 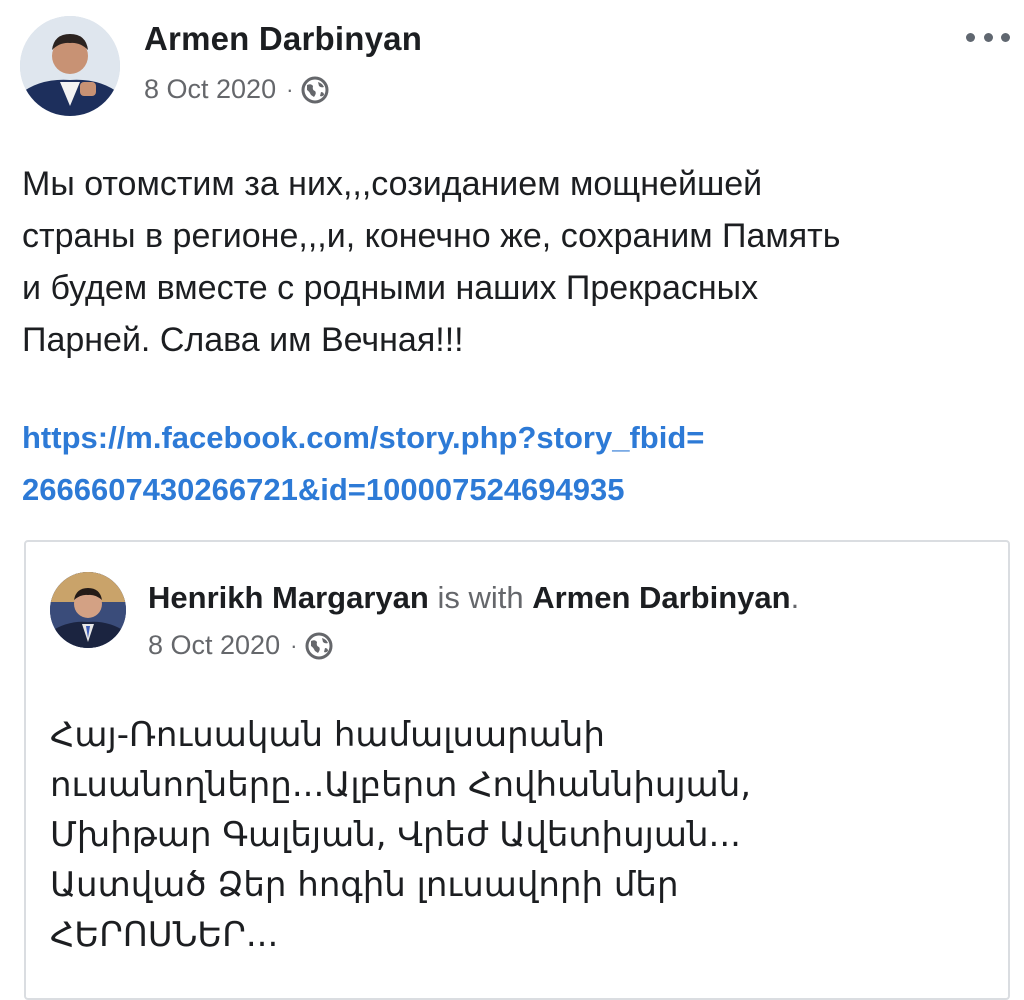 What do you see at coordinates (214, 645) in the screenshot?
I see `shared-post-date: 8 Oct 2020` at bounding box center [214, 645].